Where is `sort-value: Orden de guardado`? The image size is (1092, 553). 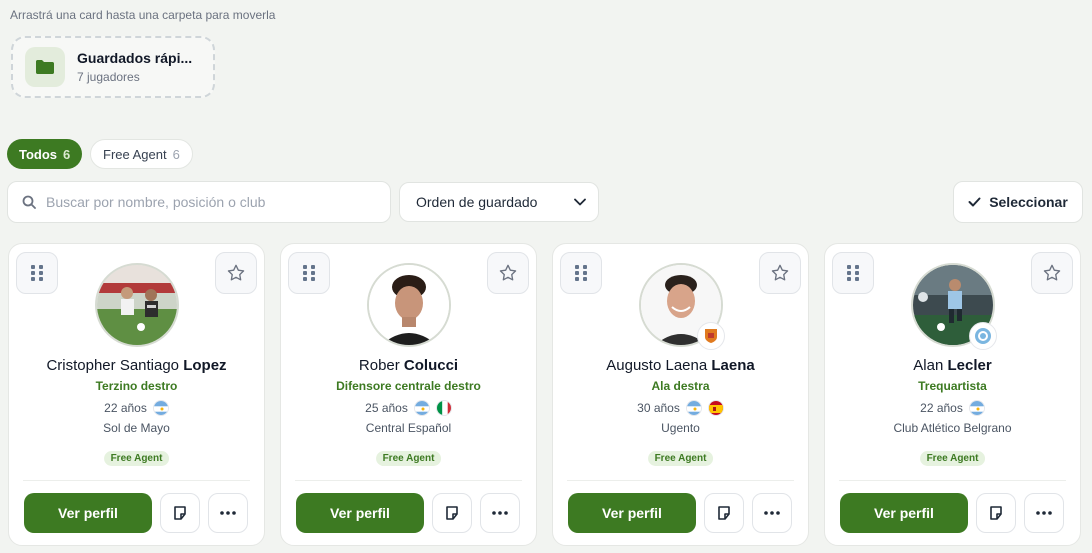
sort-value: Orden de guardado is located at coordinates (477, 202).